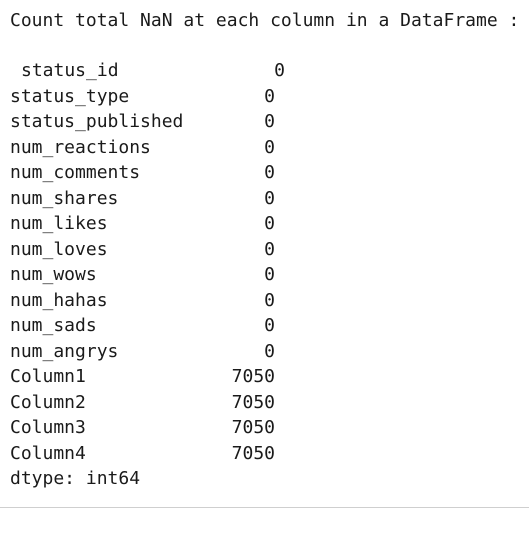 The width and height of the screenshot is (529, 543). I want to click on column-name: Column1, so click(48, 376).